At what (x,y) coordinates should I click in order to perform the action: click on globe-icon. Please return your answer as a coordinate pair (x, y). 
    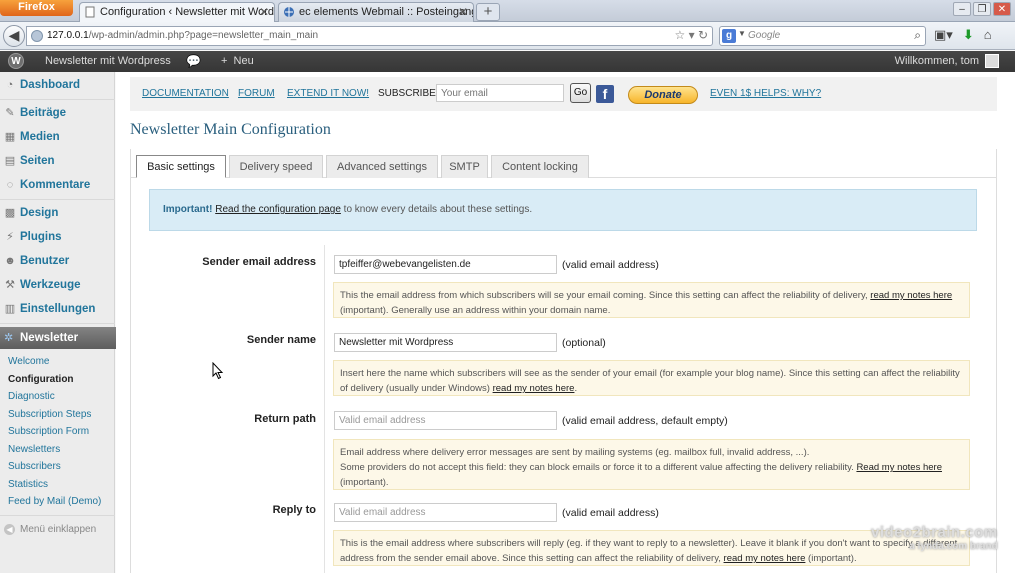
    Looking at the image, I should click on (289, 12).